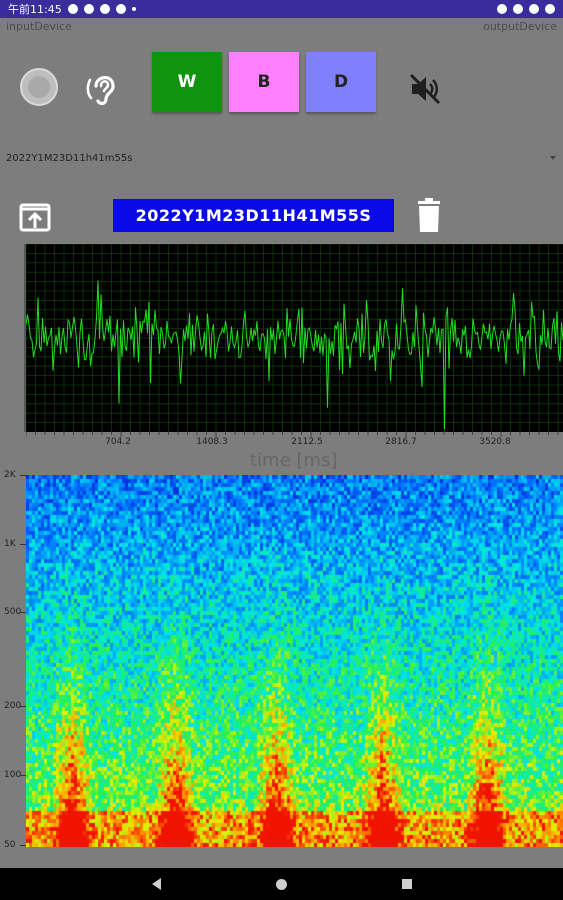 This screenshot has width=563, height=900. I want to click on record-icon, so click(39, 87).